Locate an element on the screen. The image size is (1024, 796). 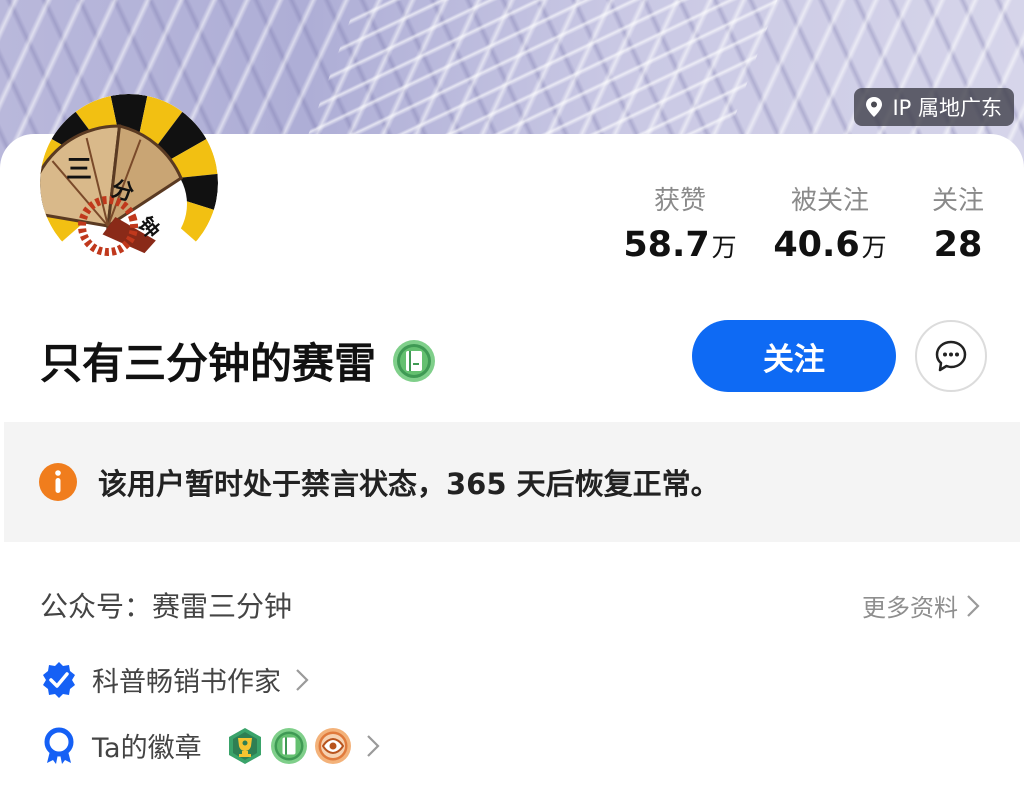
user-name: 只有三分钟的赛雷 is located at coordinates (208, 363).